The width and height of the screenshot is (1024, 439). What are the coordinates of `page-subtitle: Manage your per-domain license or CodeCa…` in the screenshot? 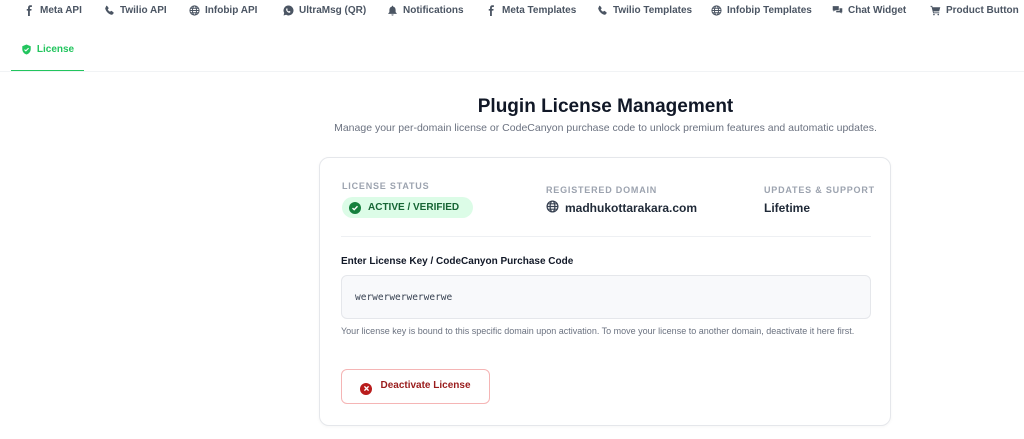 It's located at (605, 128).